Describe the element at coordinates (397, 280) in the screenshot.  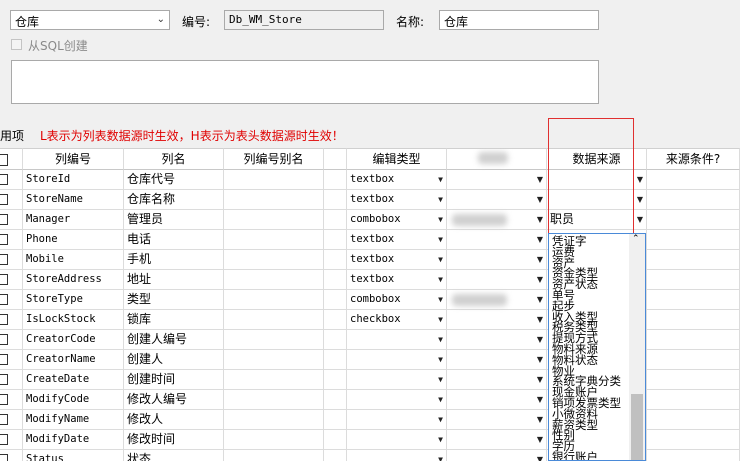
I see `cell-edit-type: textbox ▼` at that location.